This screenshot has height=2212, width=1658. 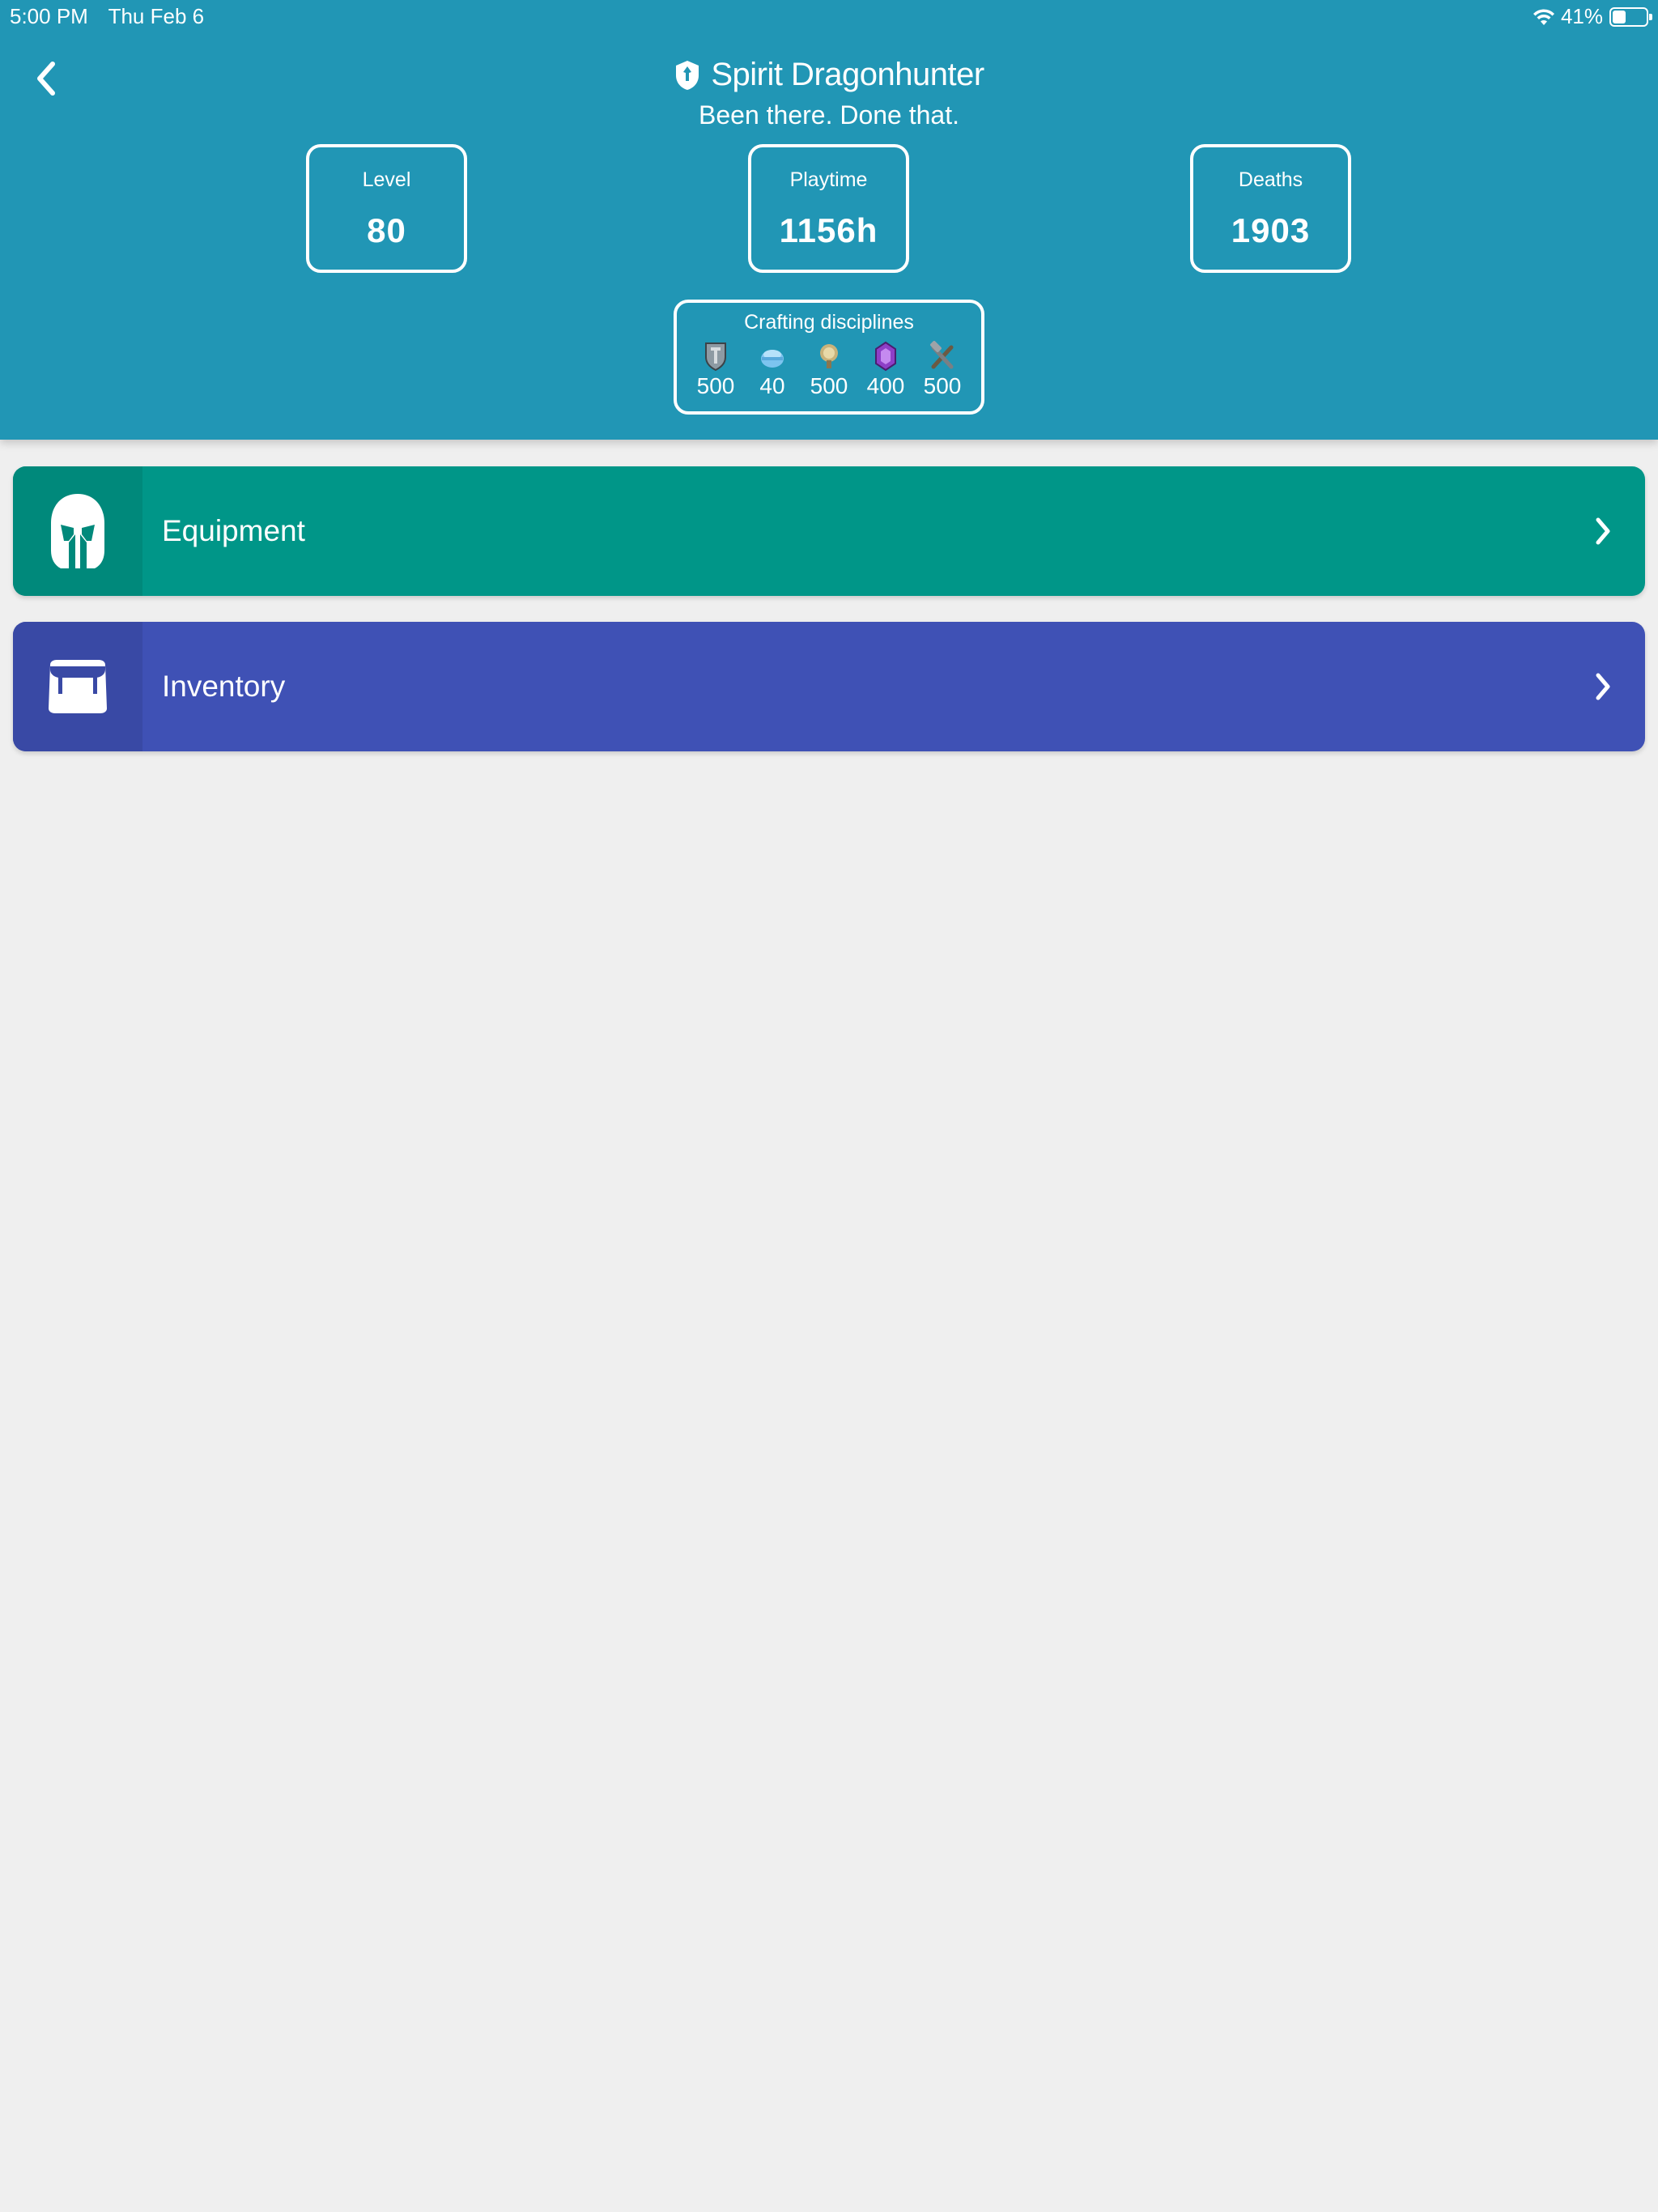 I want to click on craft-armorsmith: 500, so click(x=715, y=370).